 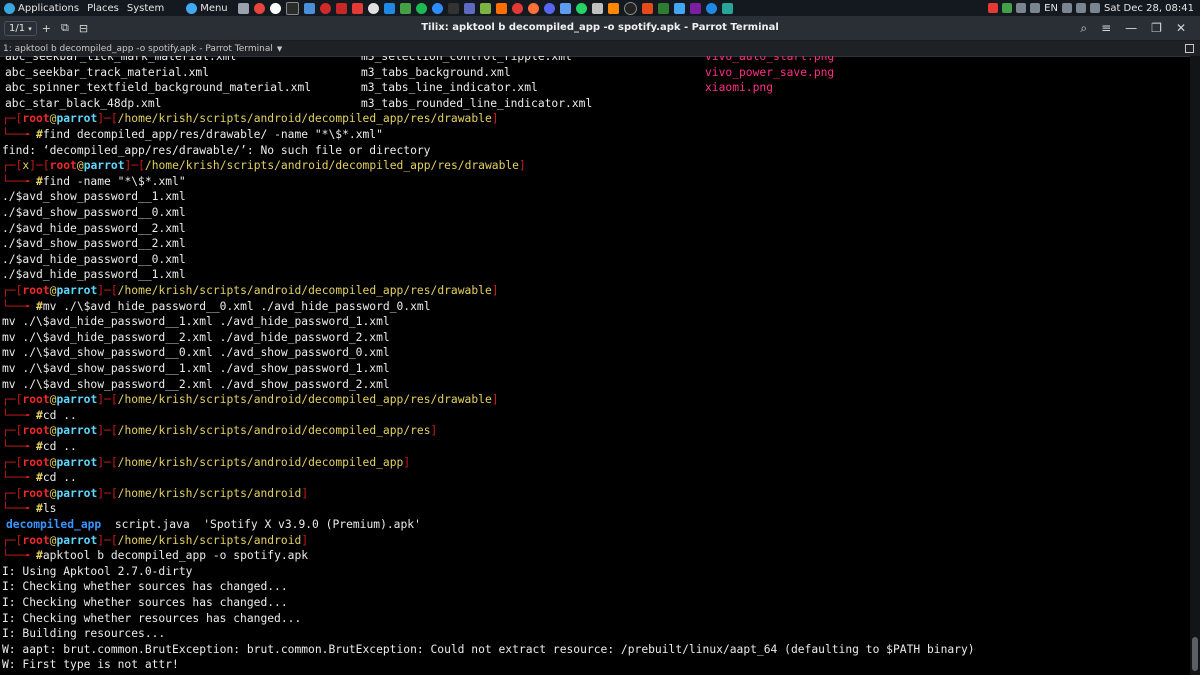 I want to click on cube-icon, so click(x=357, y=8).